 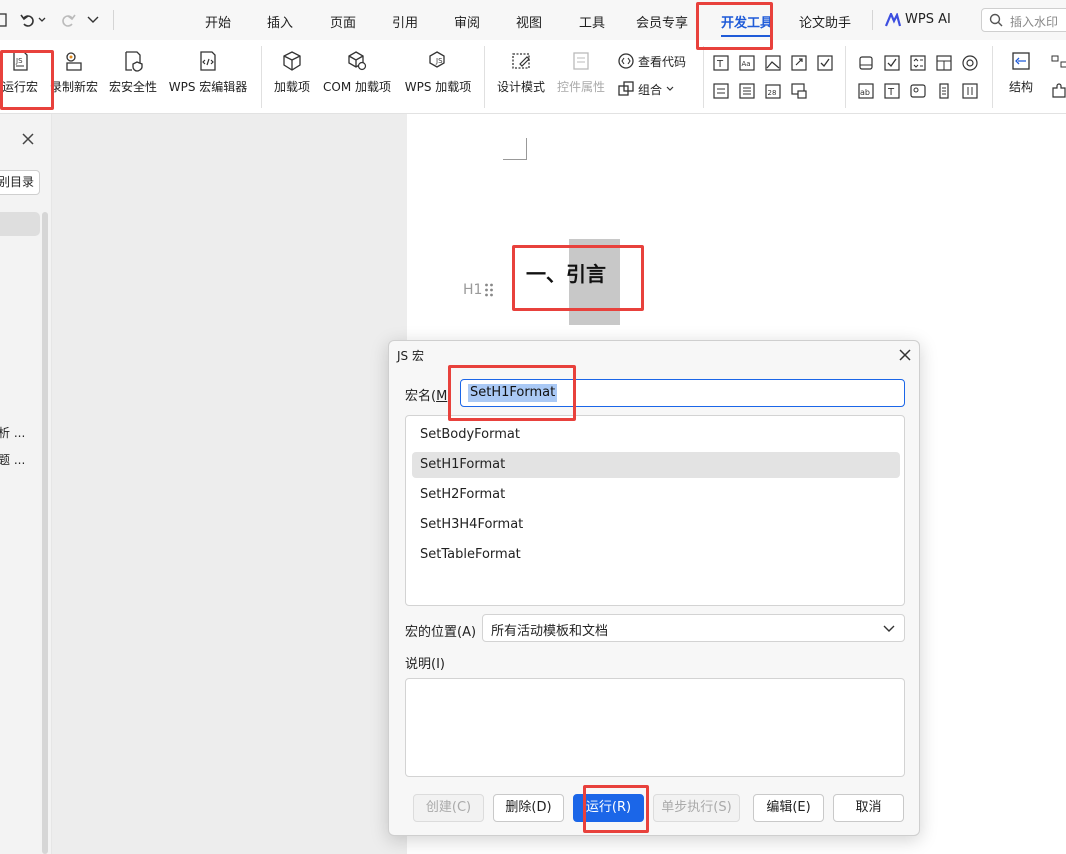 I want to click on wps-addins-label: WPS 加载项, so click(x=438, y=87).